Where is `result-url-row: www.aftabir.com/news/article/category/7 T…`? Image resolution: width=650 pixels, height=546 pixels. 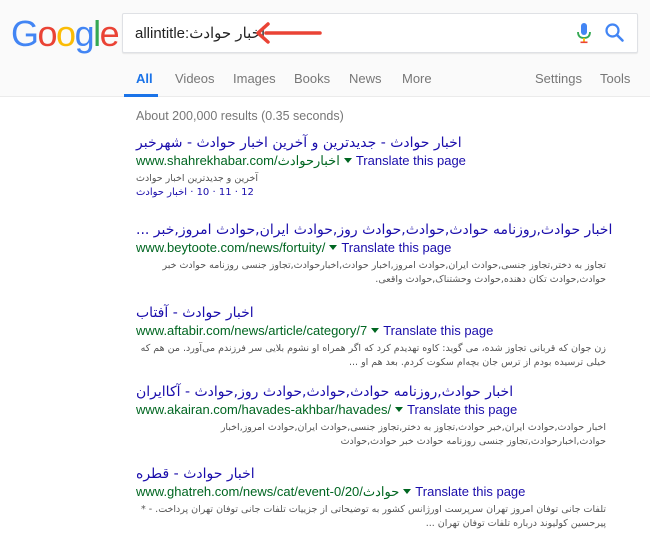
result-url-row: www.aftabir.com/news/article/category/7 T… is located at coordinates (376, 331).